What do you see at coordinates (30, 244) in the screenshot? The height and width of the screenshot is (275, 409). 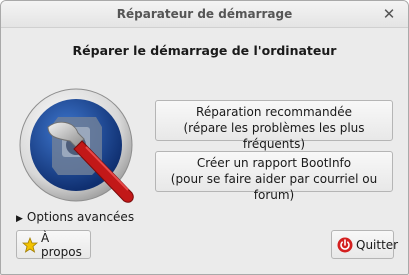 I see `star-icon` at bounding box center [30, 244].